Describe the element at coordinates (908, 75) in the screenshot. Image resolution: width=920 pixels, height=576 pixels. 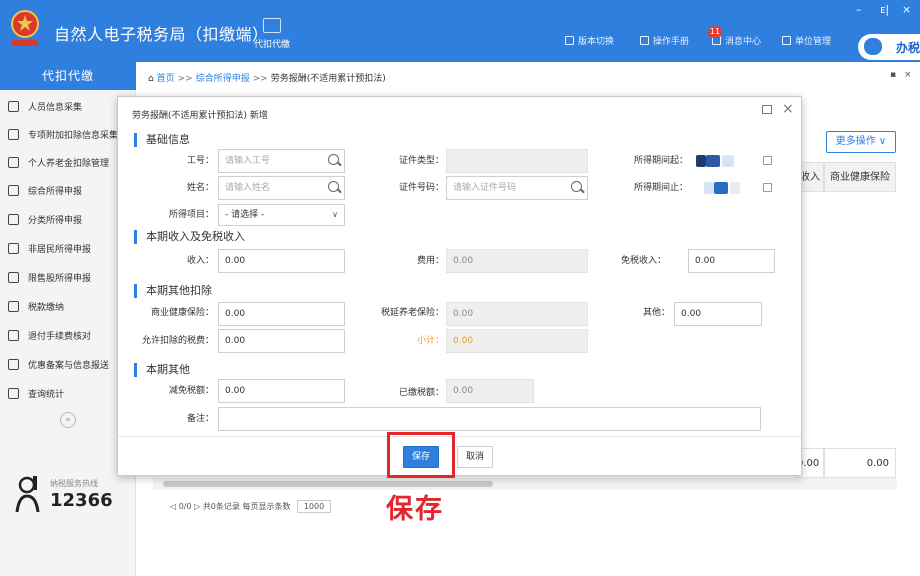
I see `panel-close-icon: ×` at that location.